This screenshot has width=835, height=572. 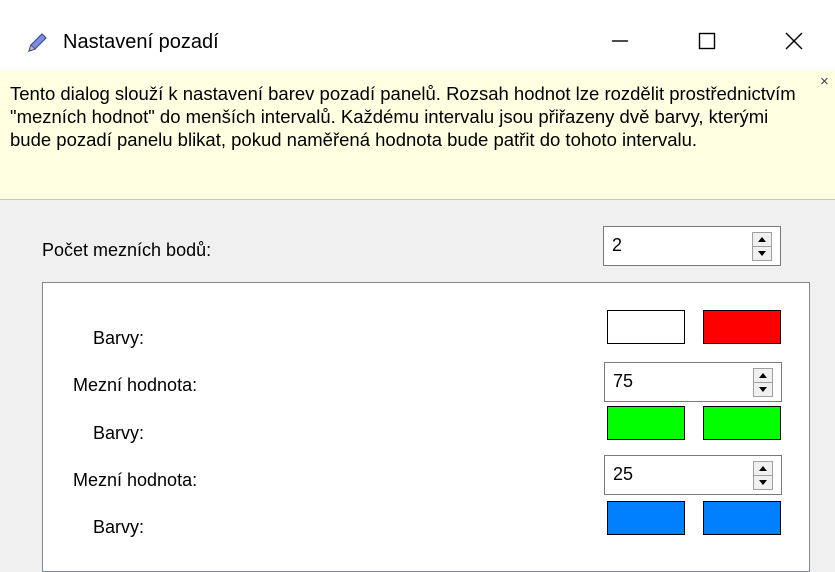 What do you see at coordinates (37, 43) in the screenshot?
I see `pencil-icon` at bounding box center [37, 43].